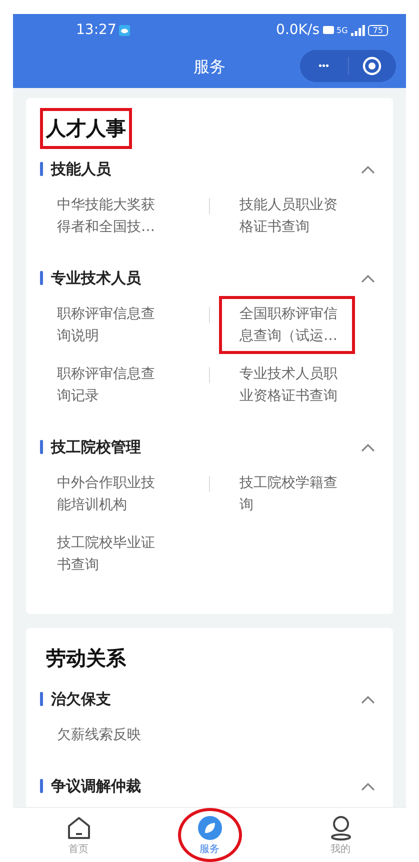 Image resolution: width=419 pixels, height=862 pixels. What do you see at coordinates (328, 30) in the screenshot?
I see `hd-icon` at bounding box center [328, 30].